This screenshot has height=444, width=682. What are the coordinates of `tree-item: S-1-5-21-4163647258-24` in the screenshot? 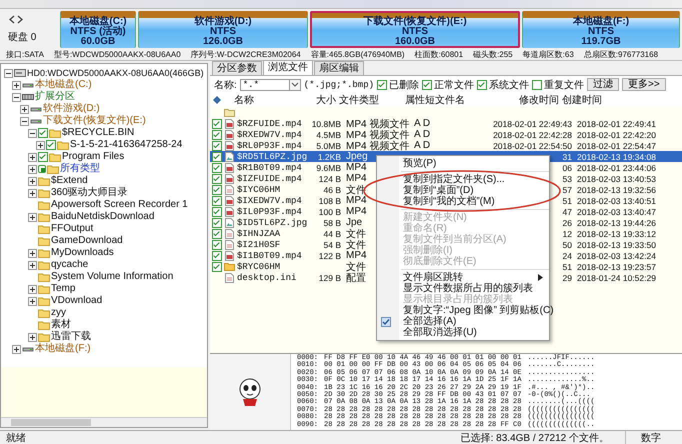 It's located at (126, 145).